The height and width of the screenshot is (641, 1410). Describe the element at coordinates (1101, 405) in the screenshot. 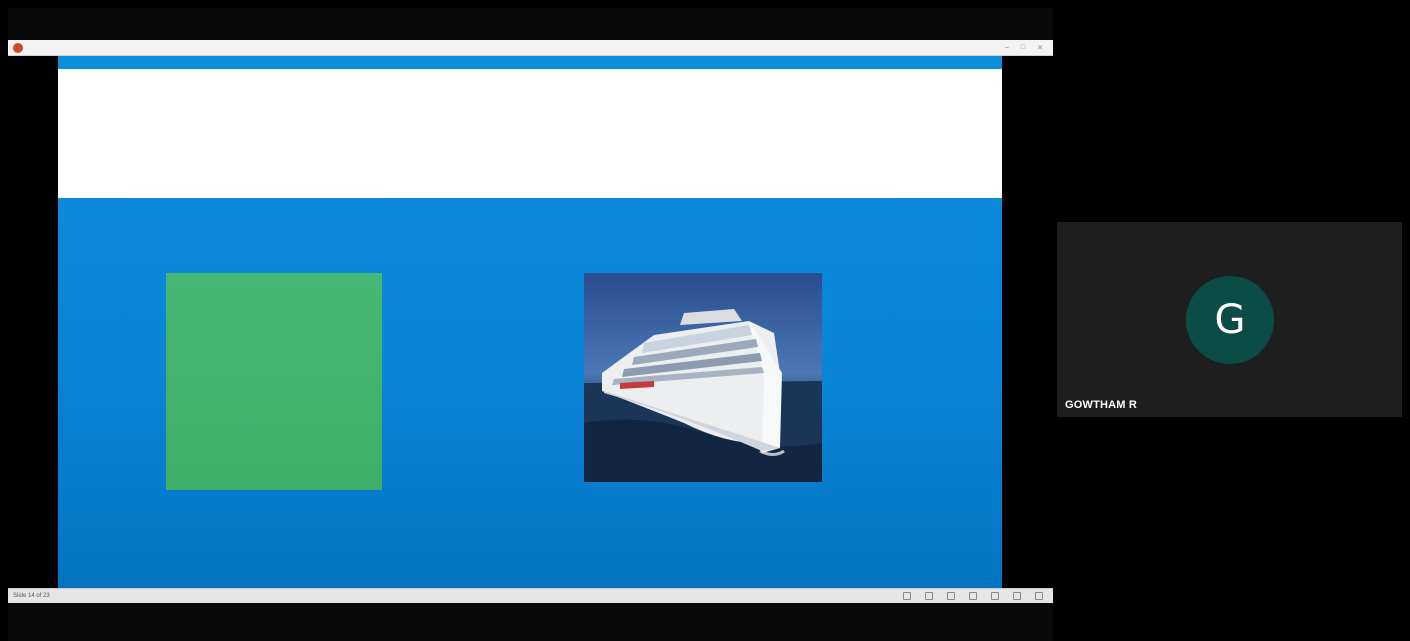

I see `participant-name: GOWTHAM R` at that location.